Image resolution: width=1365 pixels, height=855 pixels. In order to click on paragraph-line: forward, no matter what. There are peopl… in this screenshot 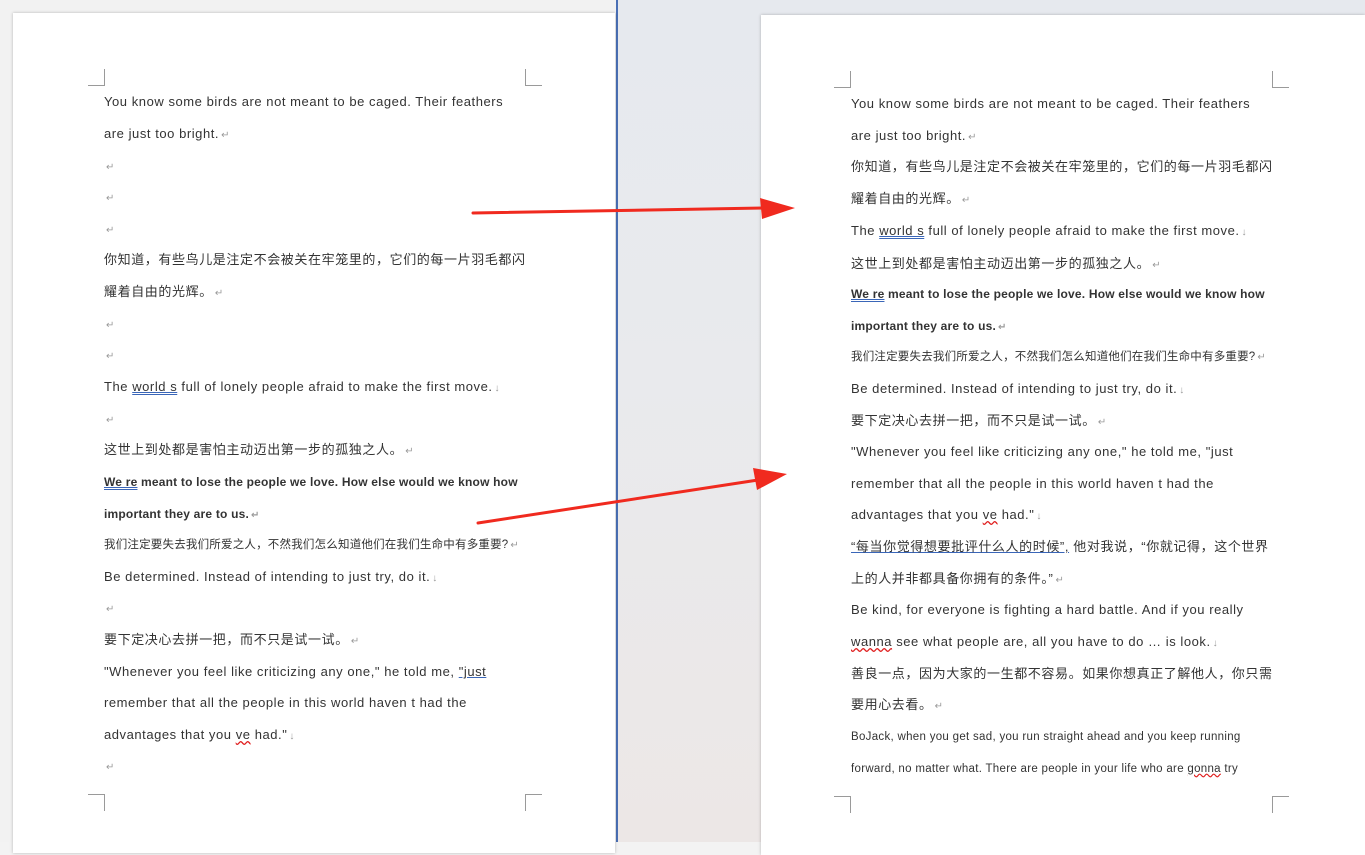, I will do `click(1044, 769)`.